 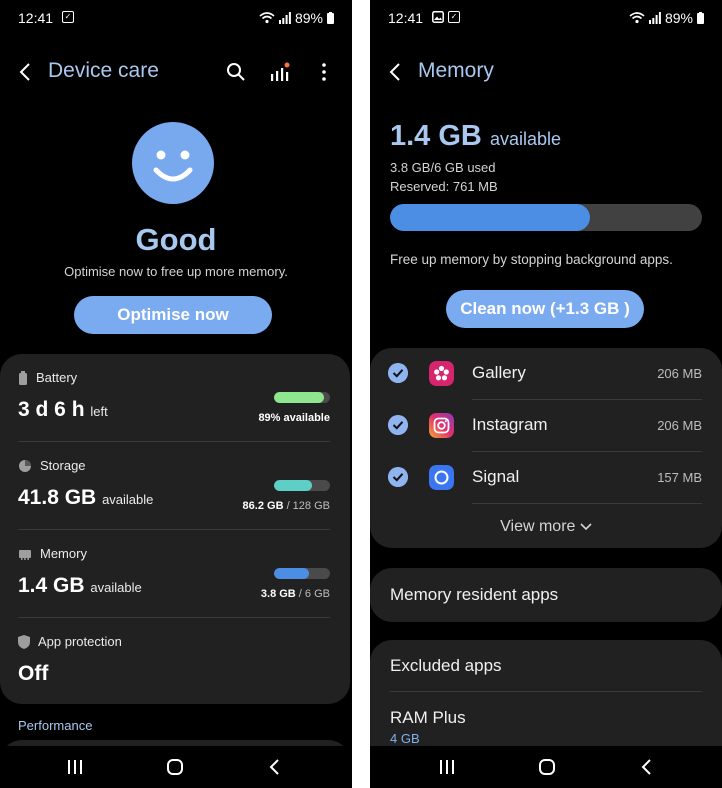 What do you see at coordinates (176, 239) in the screenshot?
I see `device-status: Good` at bounding box center [176, 239].